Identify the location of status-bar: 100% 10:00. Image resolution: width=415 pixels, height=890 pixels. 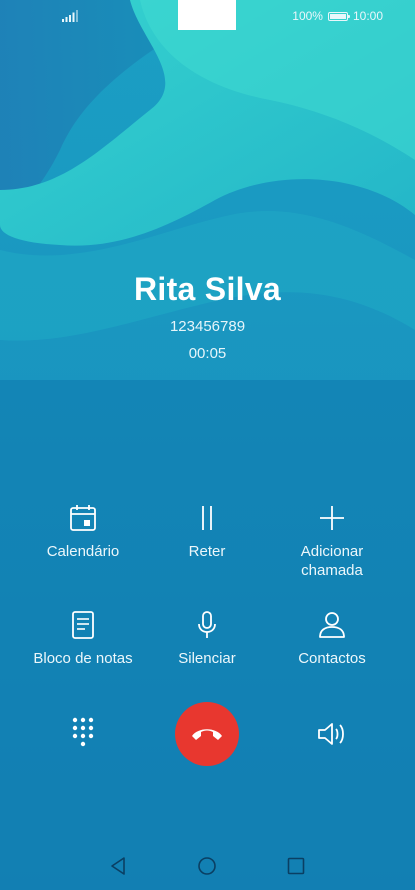
(207, 17).